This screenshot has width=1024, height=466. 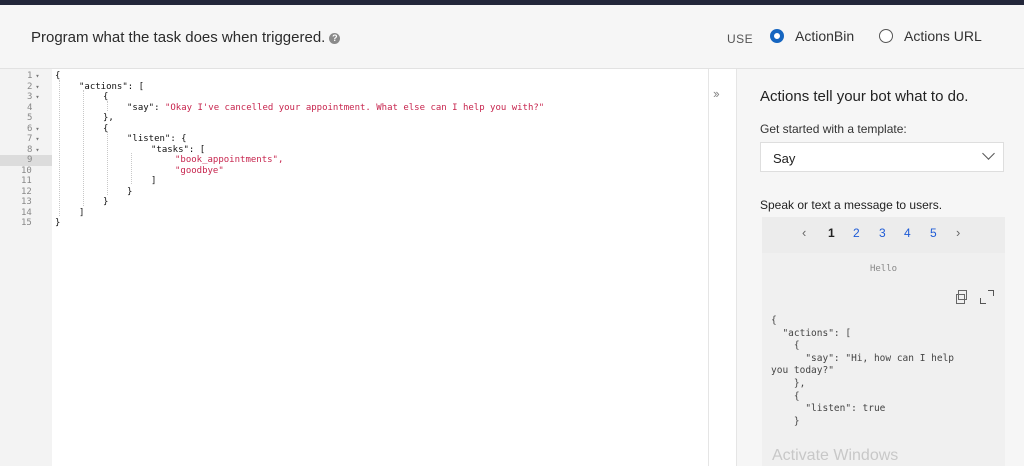 I want to click on sidebar-heading: Actions tell your bot what to do., so click(x=864, y=96).